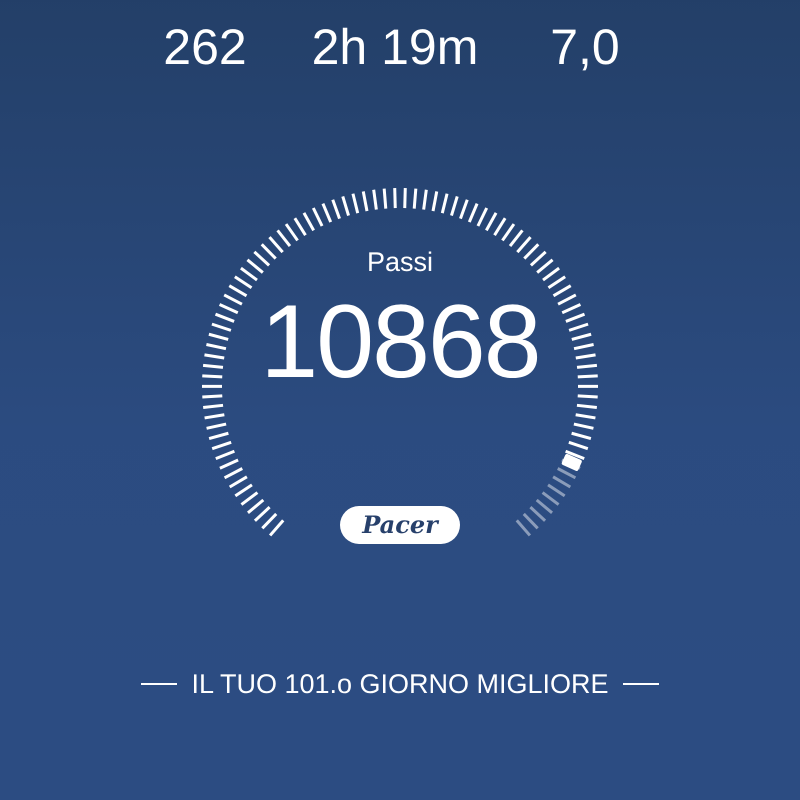 The height and width of the screenshot is (800, 800). What do you see at coordinates (395, 47) in the screenshot?
I see `stat-value: 2h 19m` at bounding box center [395, 47].